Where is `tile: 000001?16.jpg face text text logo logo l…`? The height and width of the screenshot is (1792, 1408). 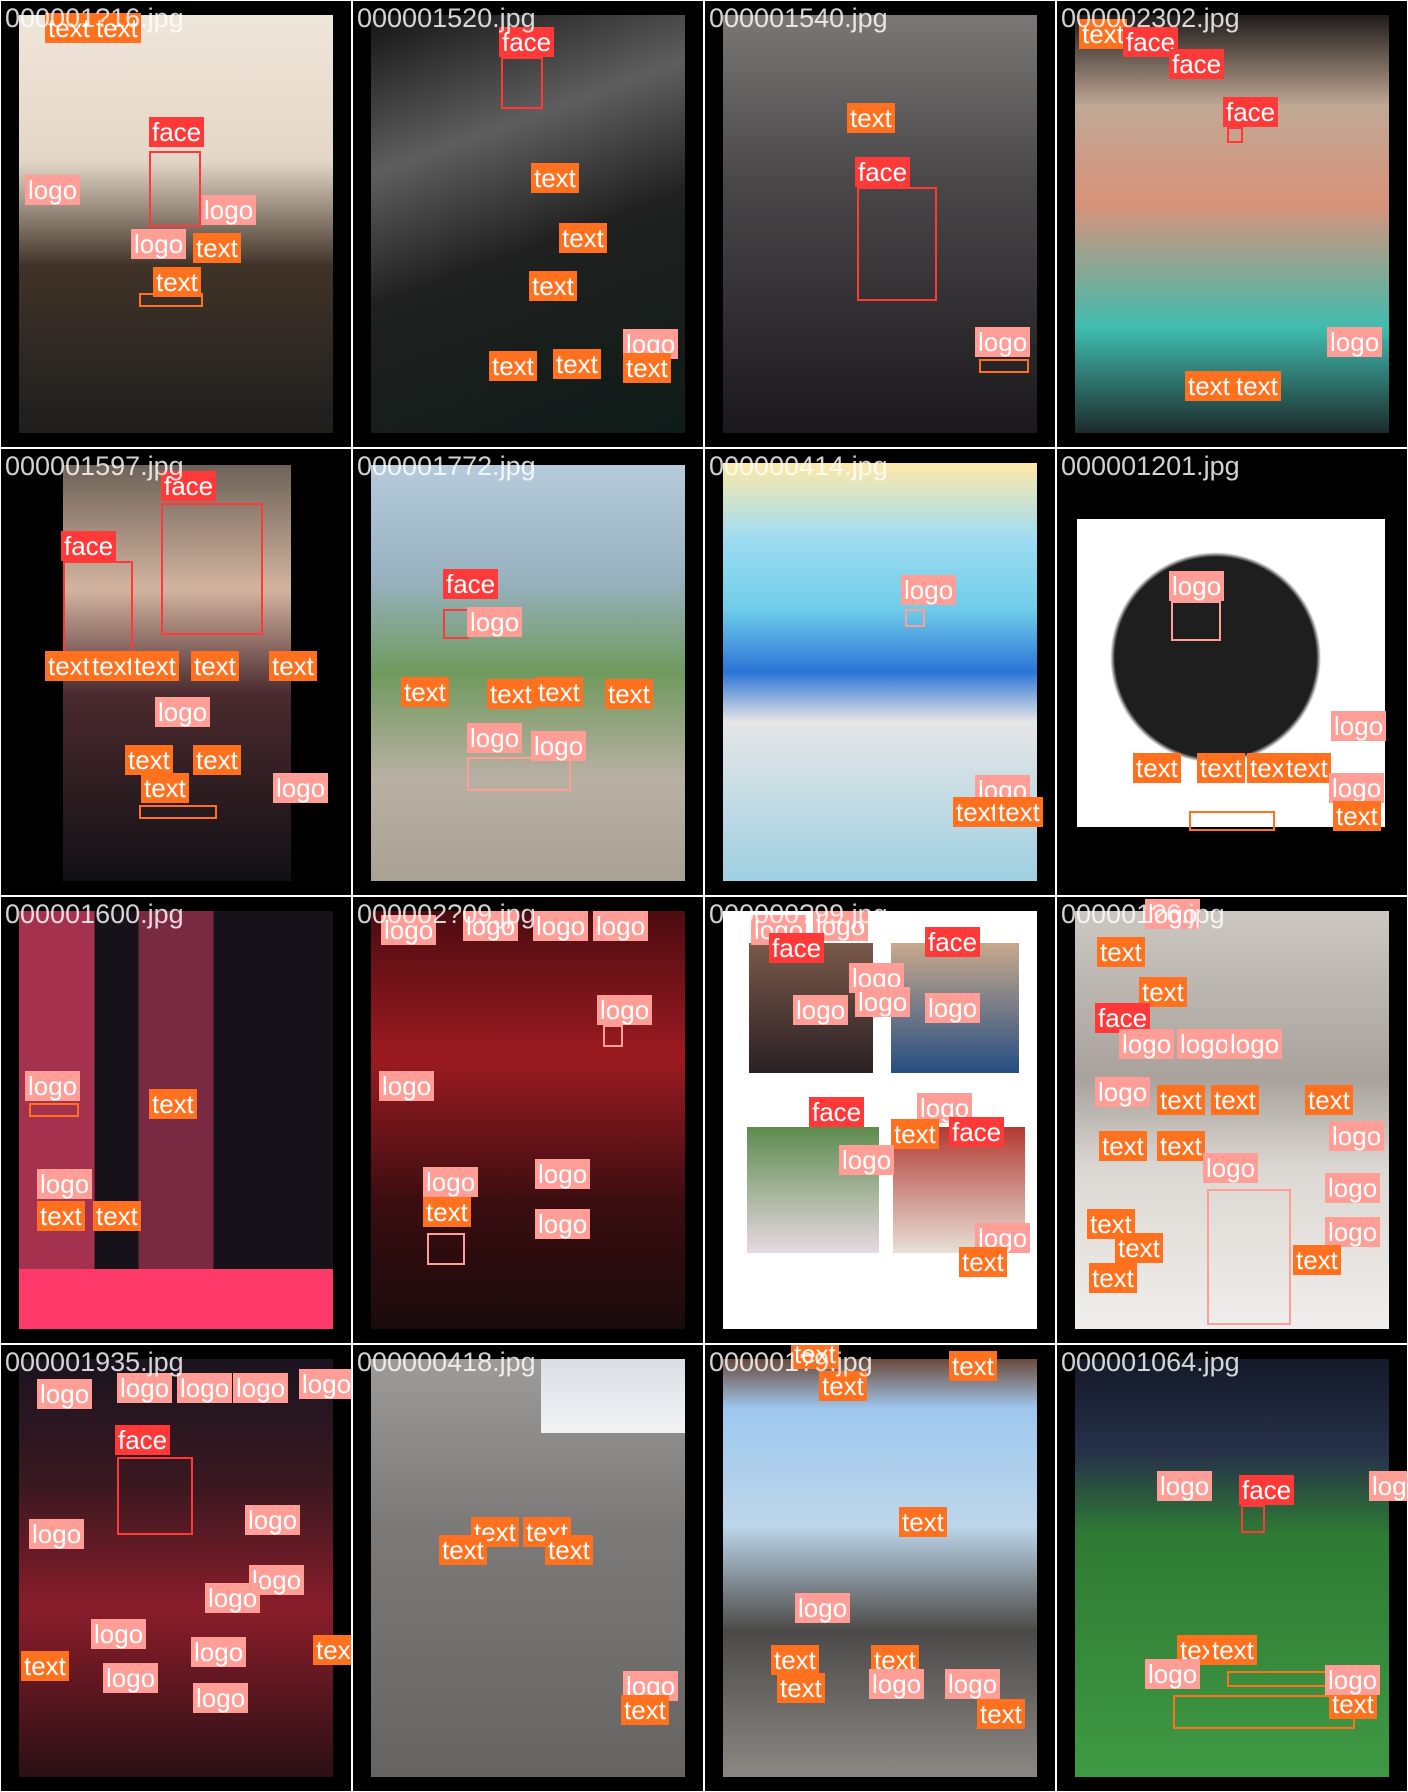
tile: 000001?16.jpg face text text logo logo l… is located at coordinates (176, 224).